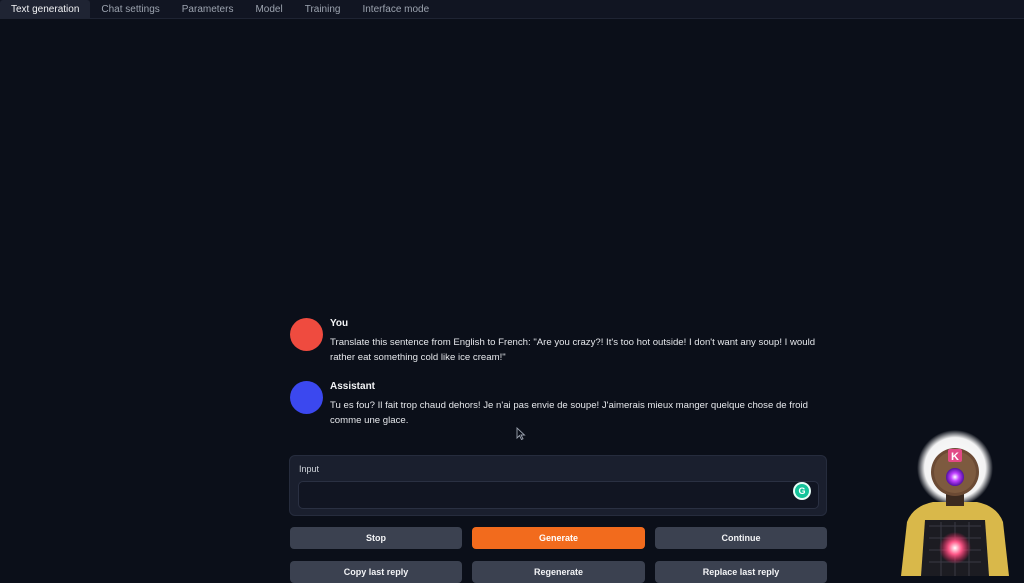  I want to click on replace-last-reply-button: Replace last reply, so click(741, 572).